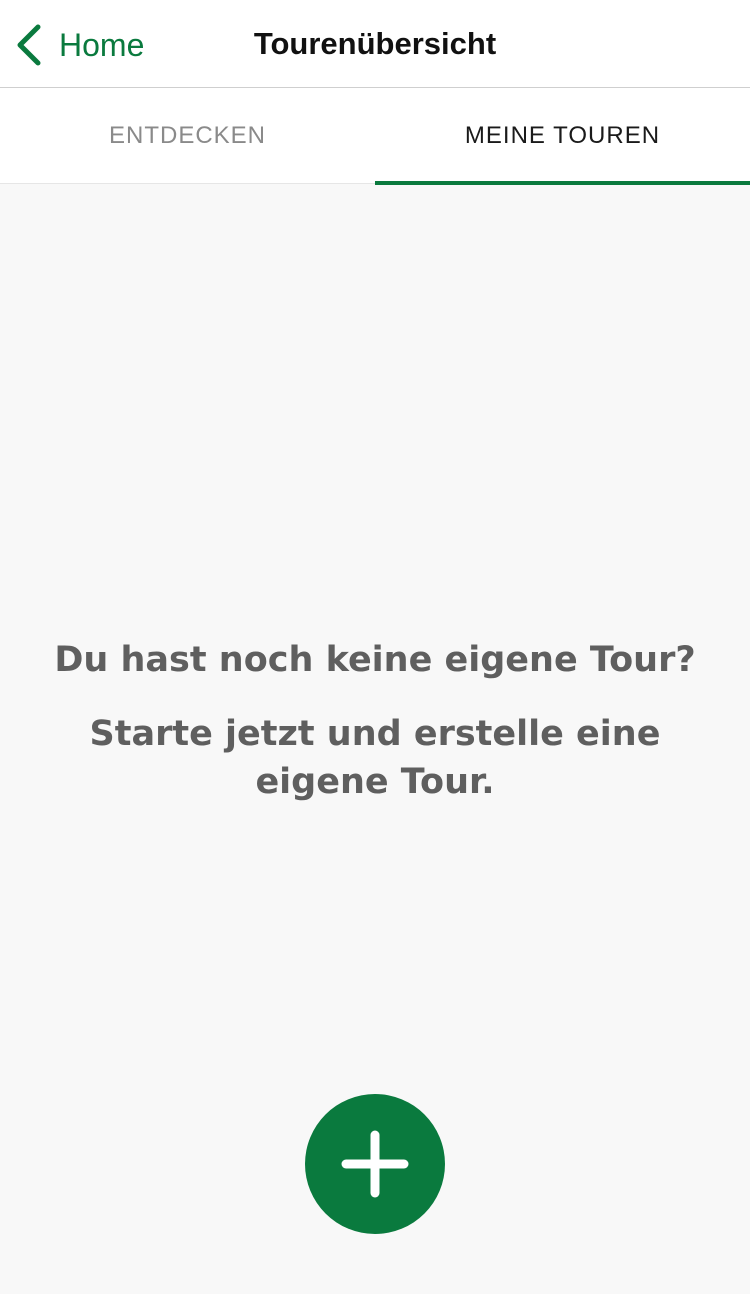 The image size is (750, 1294). What do you see at coordinates (562, 136) in the screenshot?
I see `tab-meine-touren: MEINE TOUREN` at bounding box center [562, 136].